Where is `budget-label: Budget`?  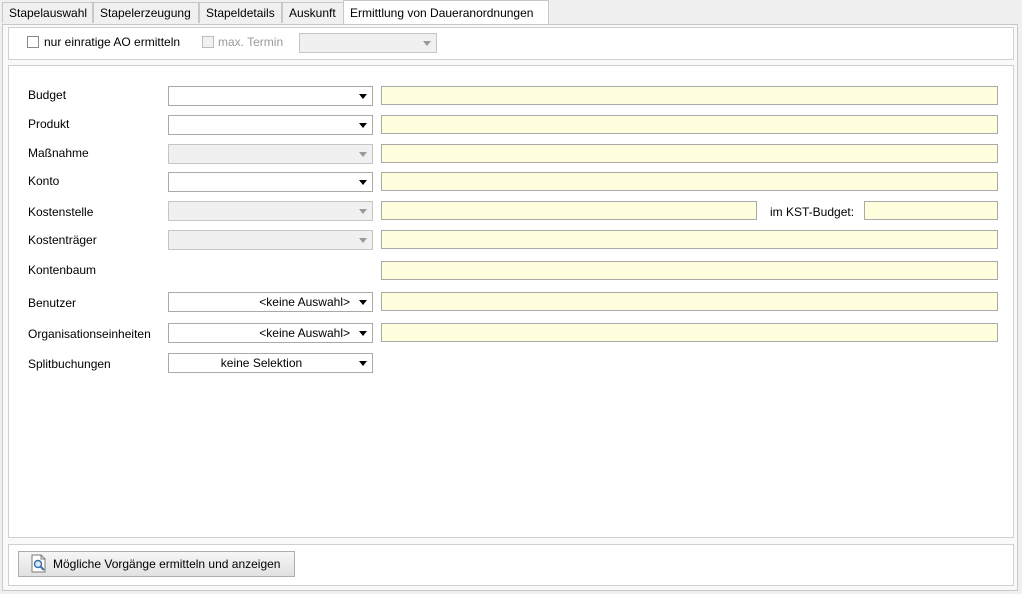
budget-label: Budget is located at coordinates (47, 95).